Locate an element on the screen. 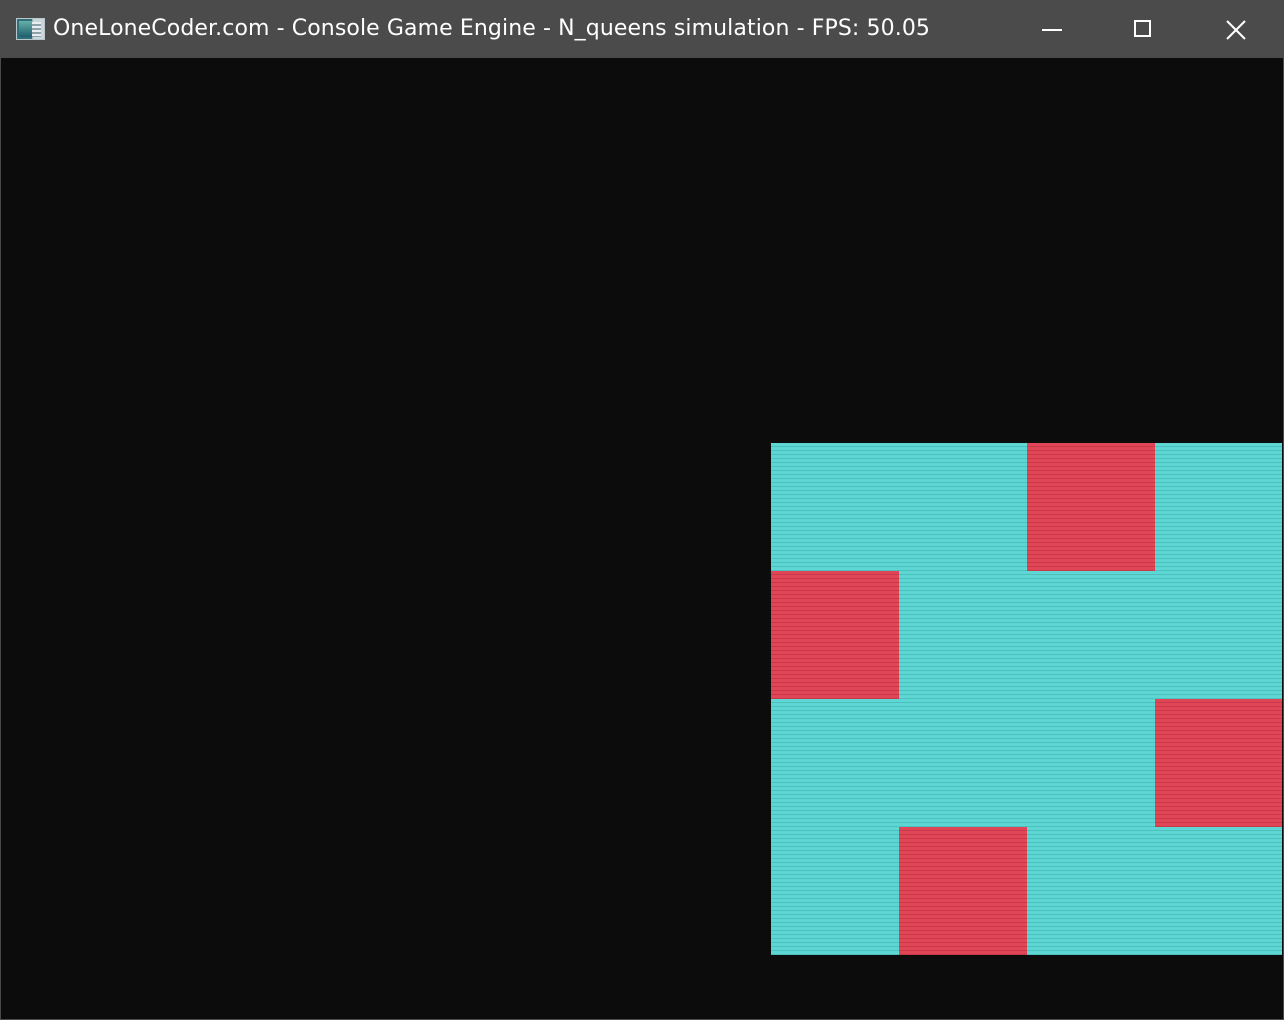 This screenshot has height=1020, width=1284. close-icon is located at coordinates (1236, 30).